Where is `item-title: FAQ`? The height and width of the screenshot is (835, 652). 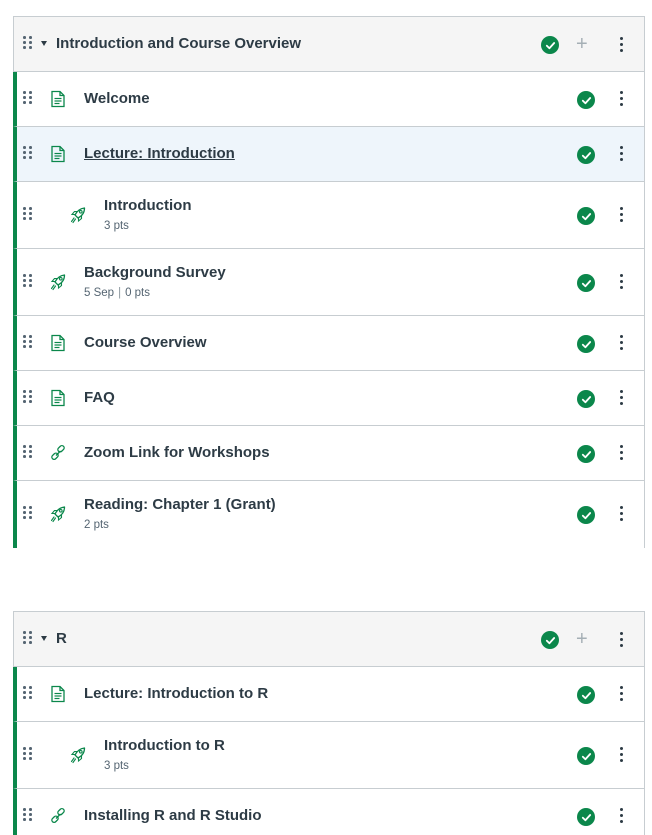 item-title: FAQ is located at coordinates (99, 397).